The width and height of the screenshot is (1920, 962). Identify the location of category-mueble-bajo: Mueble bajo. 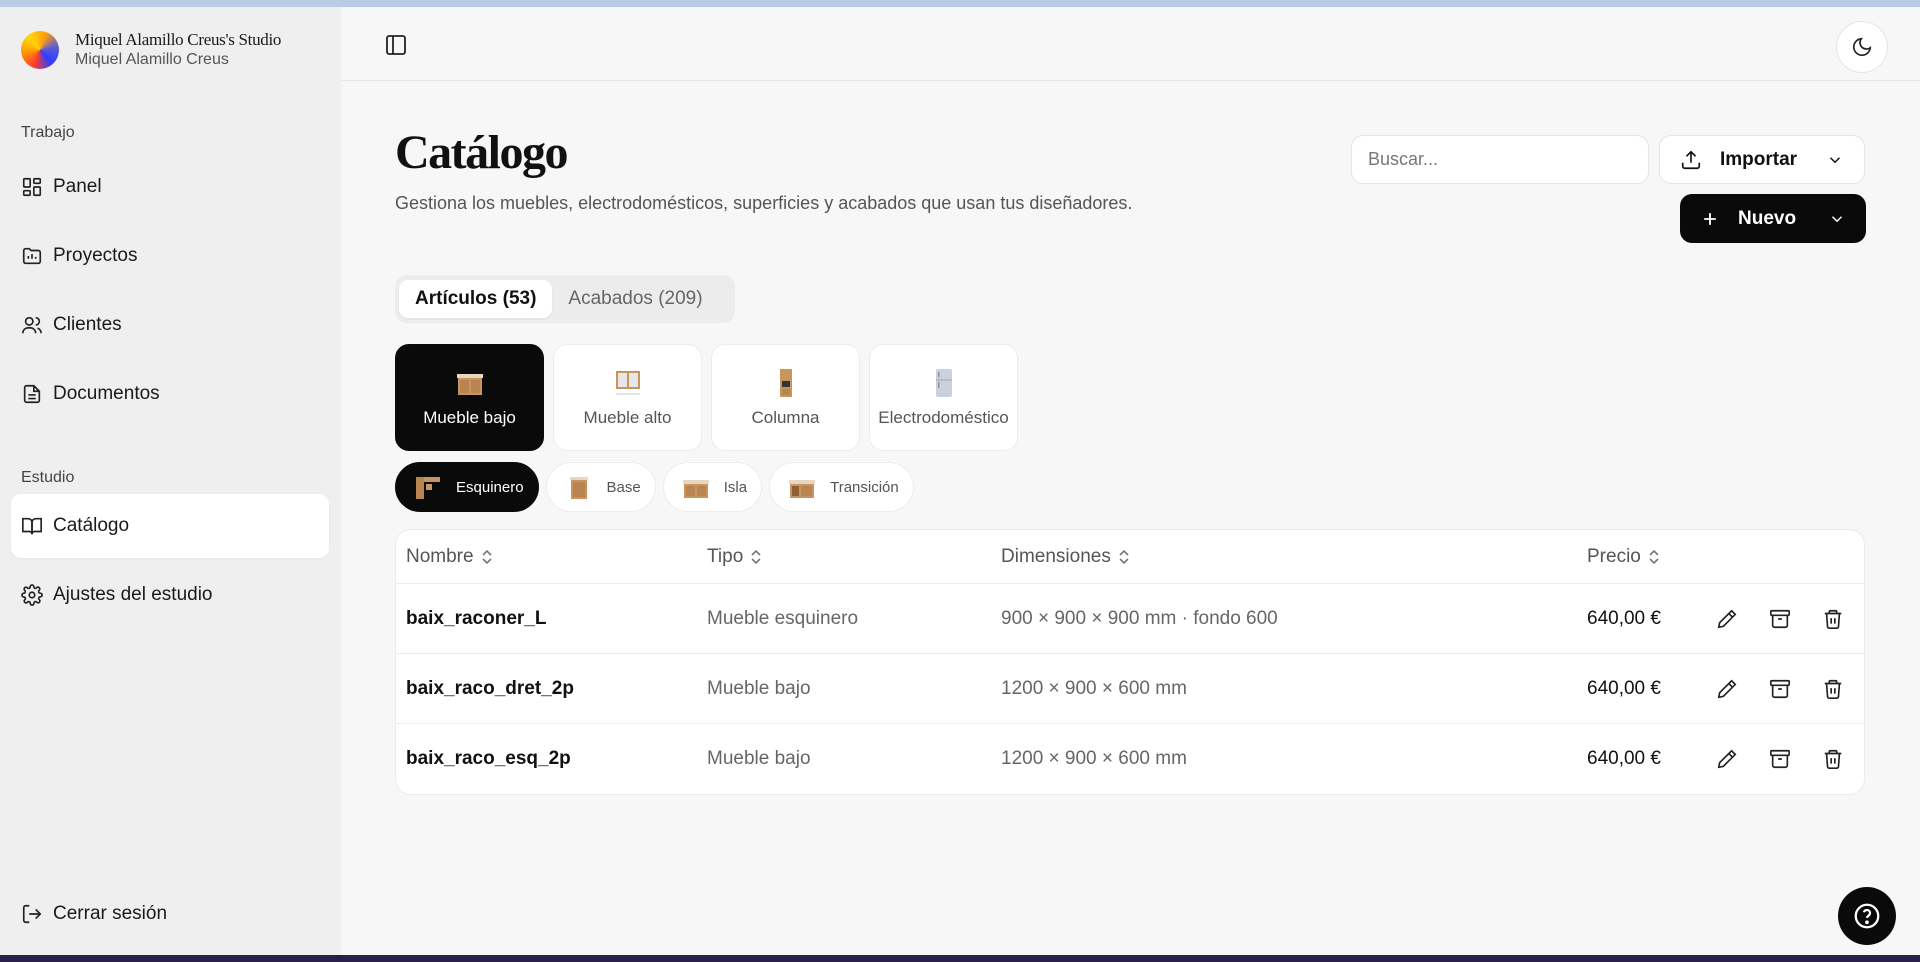
(469, 397).